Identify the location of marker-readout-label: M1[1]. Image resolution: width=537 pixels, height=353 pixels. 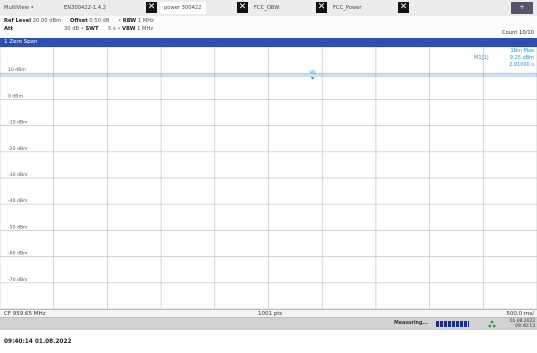
(481, 58).